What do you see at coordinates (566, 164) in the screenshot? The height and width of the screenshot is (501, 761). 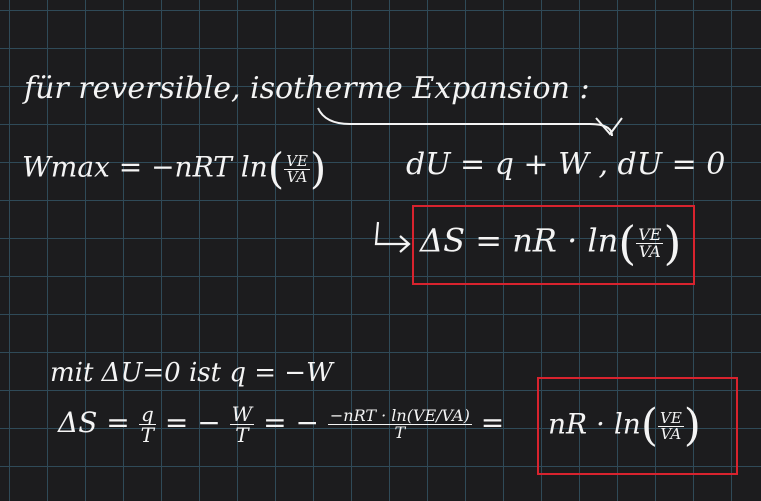 I see `du-equation: dU = q + W , dU = 0` at bounding box center [566, 164].